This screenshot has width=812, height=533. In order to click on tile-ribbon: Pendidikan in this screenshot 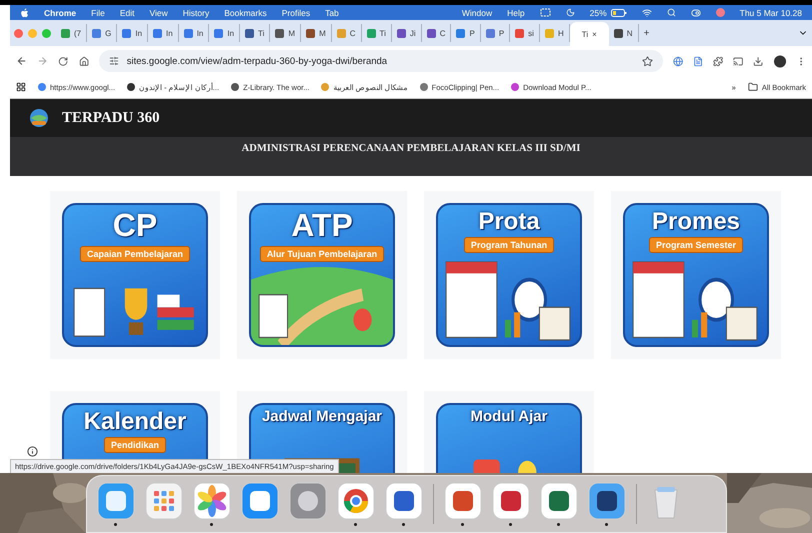, I will do `click(135, 445)`.